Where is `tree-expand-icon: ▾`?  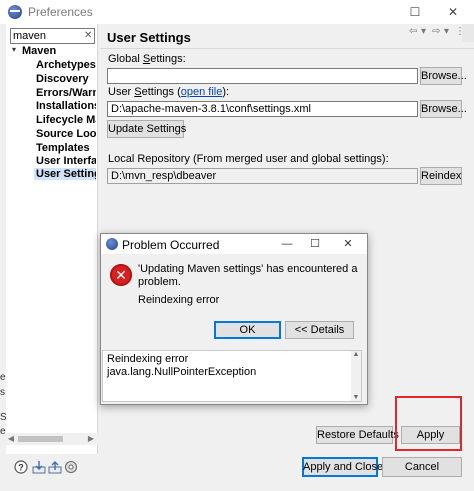
tree-expand-icon: ▾ is located at coordinates (16, 51).